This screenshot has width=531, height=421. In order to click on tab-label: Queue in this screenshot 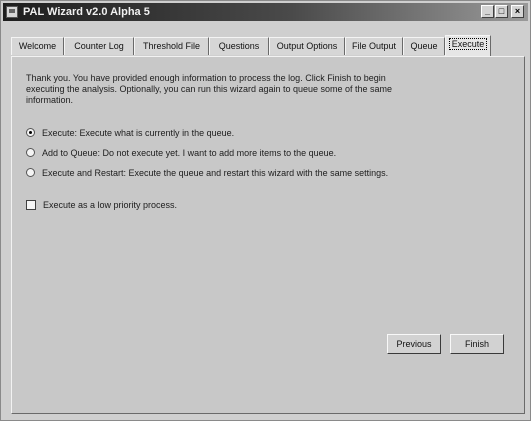, I will do `click(424, 46)`.